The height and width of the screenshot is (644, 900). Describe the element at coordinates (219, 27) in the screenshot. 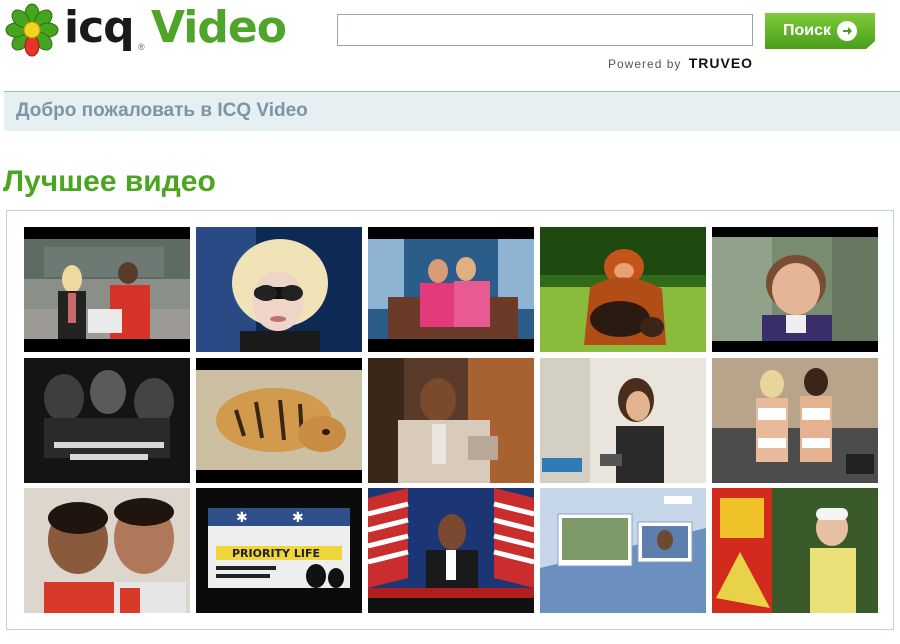

I see `logo-video-text: Video` at that location.